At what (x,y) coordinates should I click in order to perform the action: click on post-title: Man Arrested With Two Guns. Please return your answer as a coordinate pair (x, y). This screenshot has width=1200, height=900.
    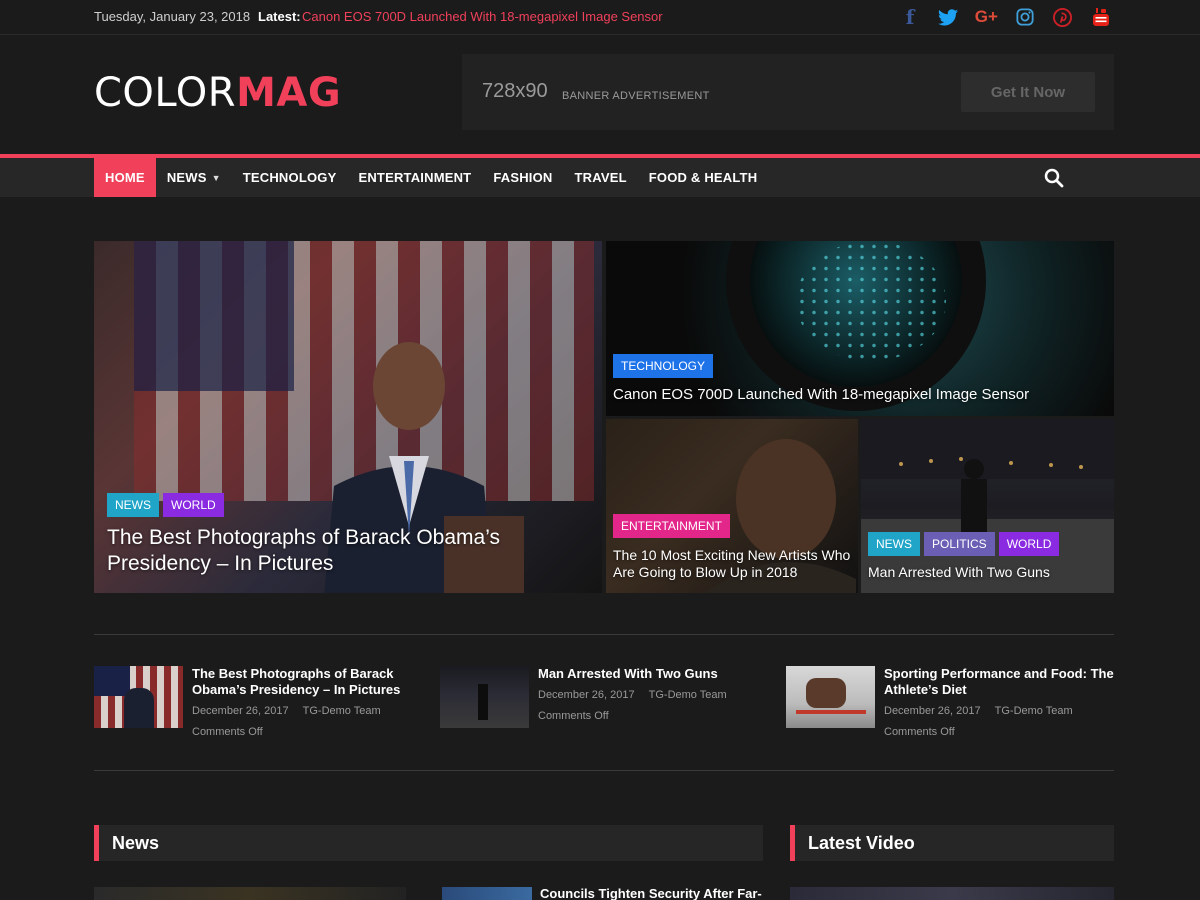
    Looking at the image, I should click on (653, 674).